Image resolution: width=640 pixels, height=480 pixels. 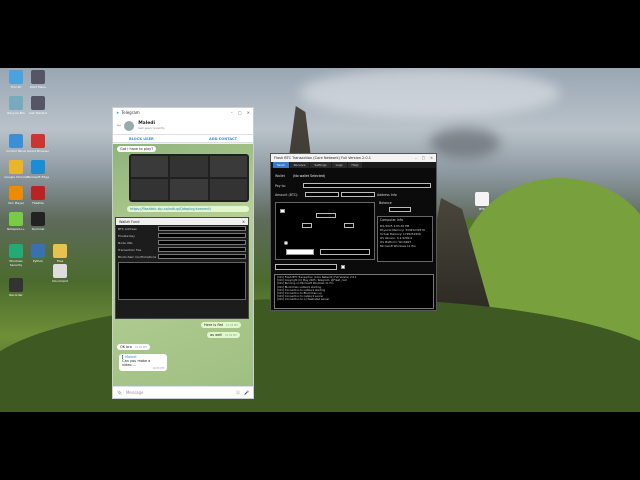 What do you see at coordinates (130, 112) in the screenshot?
I see `app-title: Telegram` at bounding box center [130, 112].